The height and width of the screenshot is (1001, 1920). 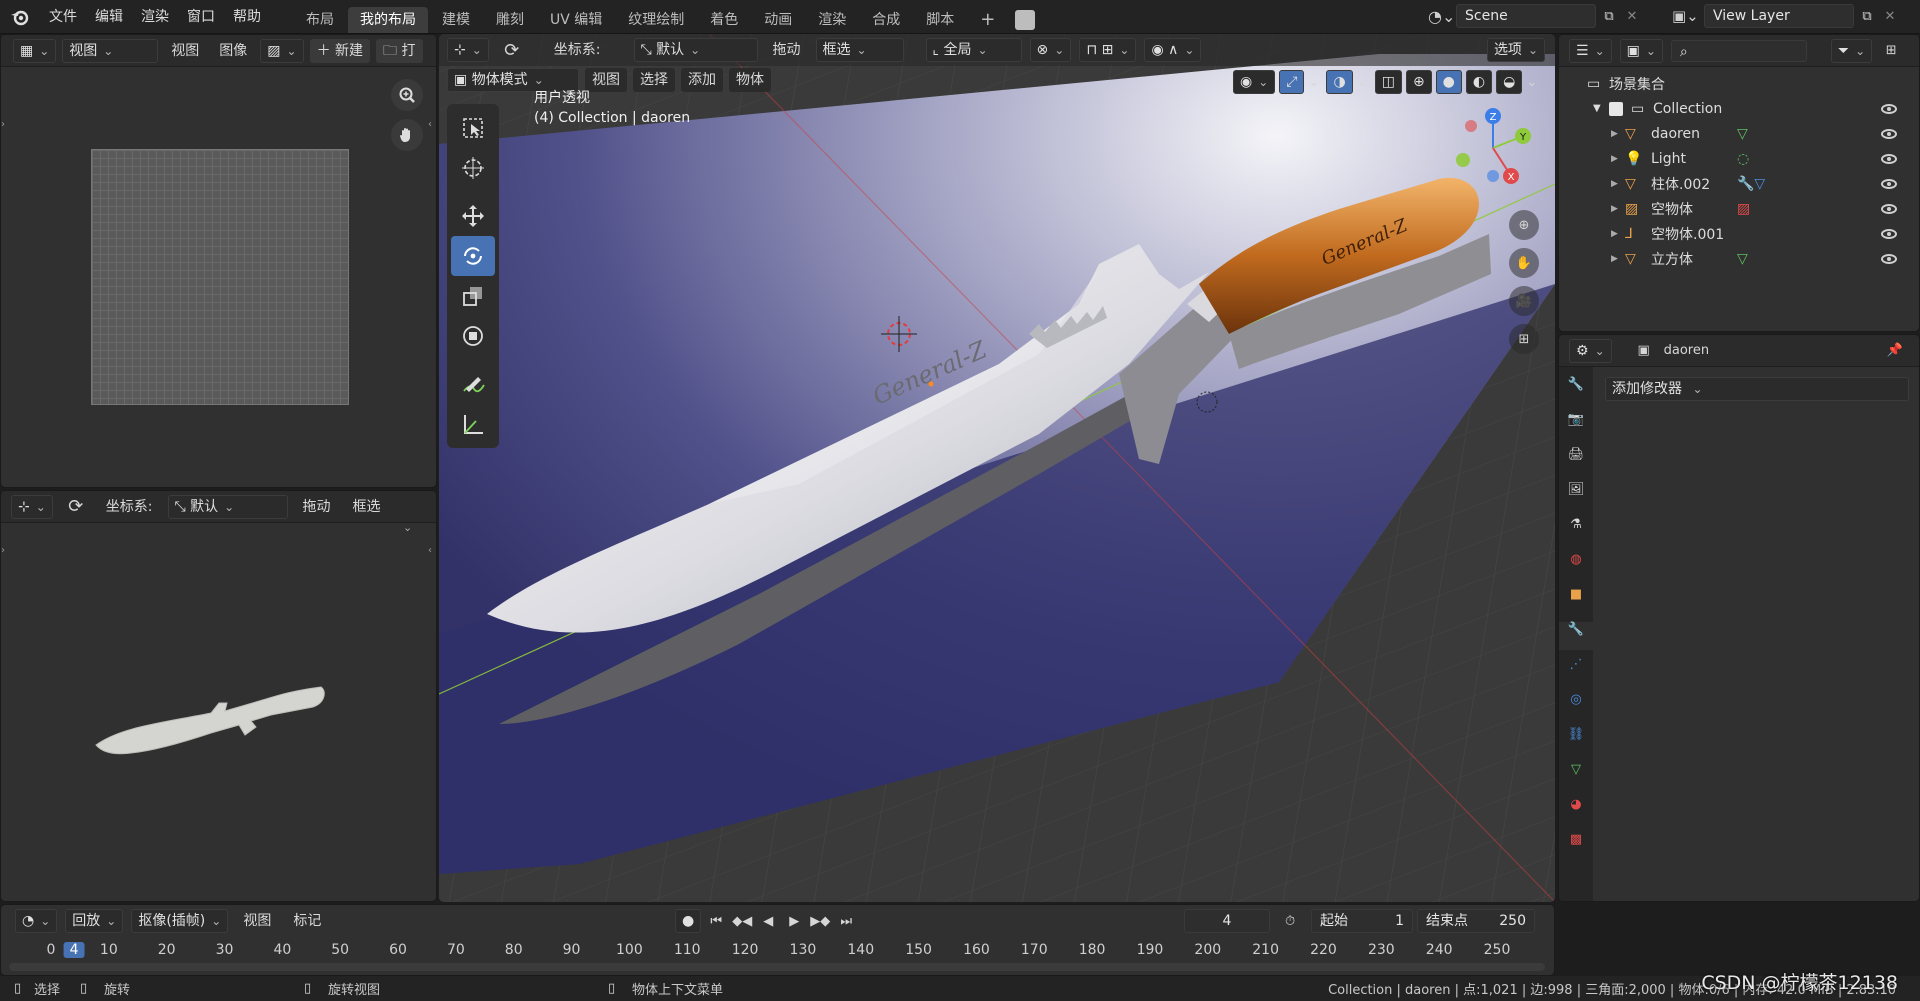 I want to click on image-menu-view: 视图, so click(x=185, y=51).